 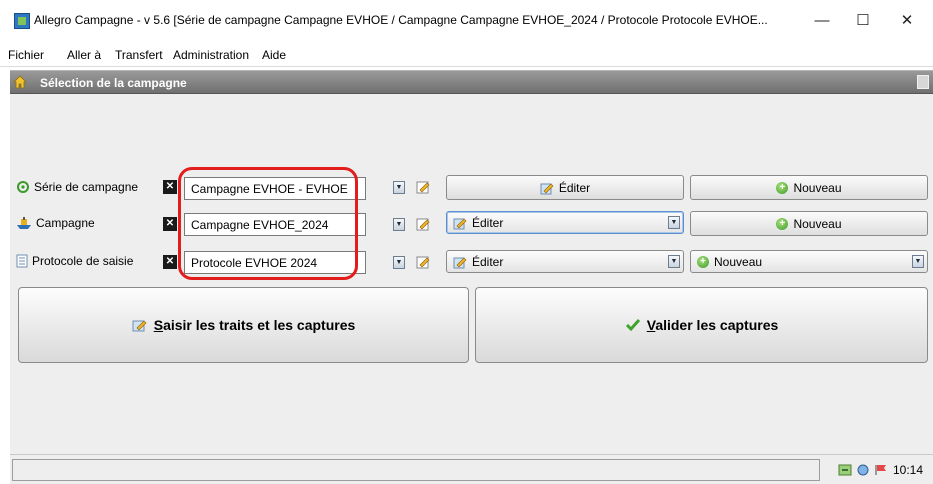 I want to click on close-button: ✕, so click(x=907, y=21).